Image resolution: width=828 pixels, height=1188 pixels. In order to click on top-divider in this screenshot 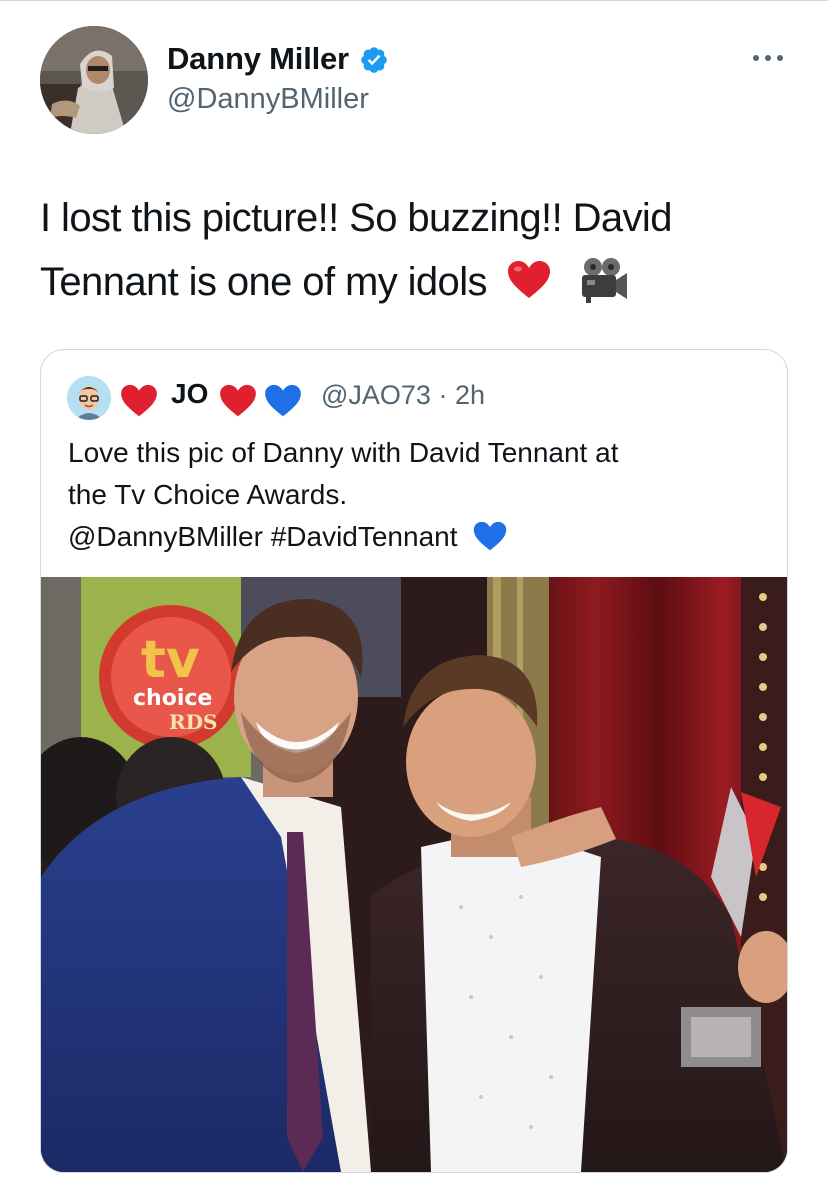, I will do `click(414, 0)`.